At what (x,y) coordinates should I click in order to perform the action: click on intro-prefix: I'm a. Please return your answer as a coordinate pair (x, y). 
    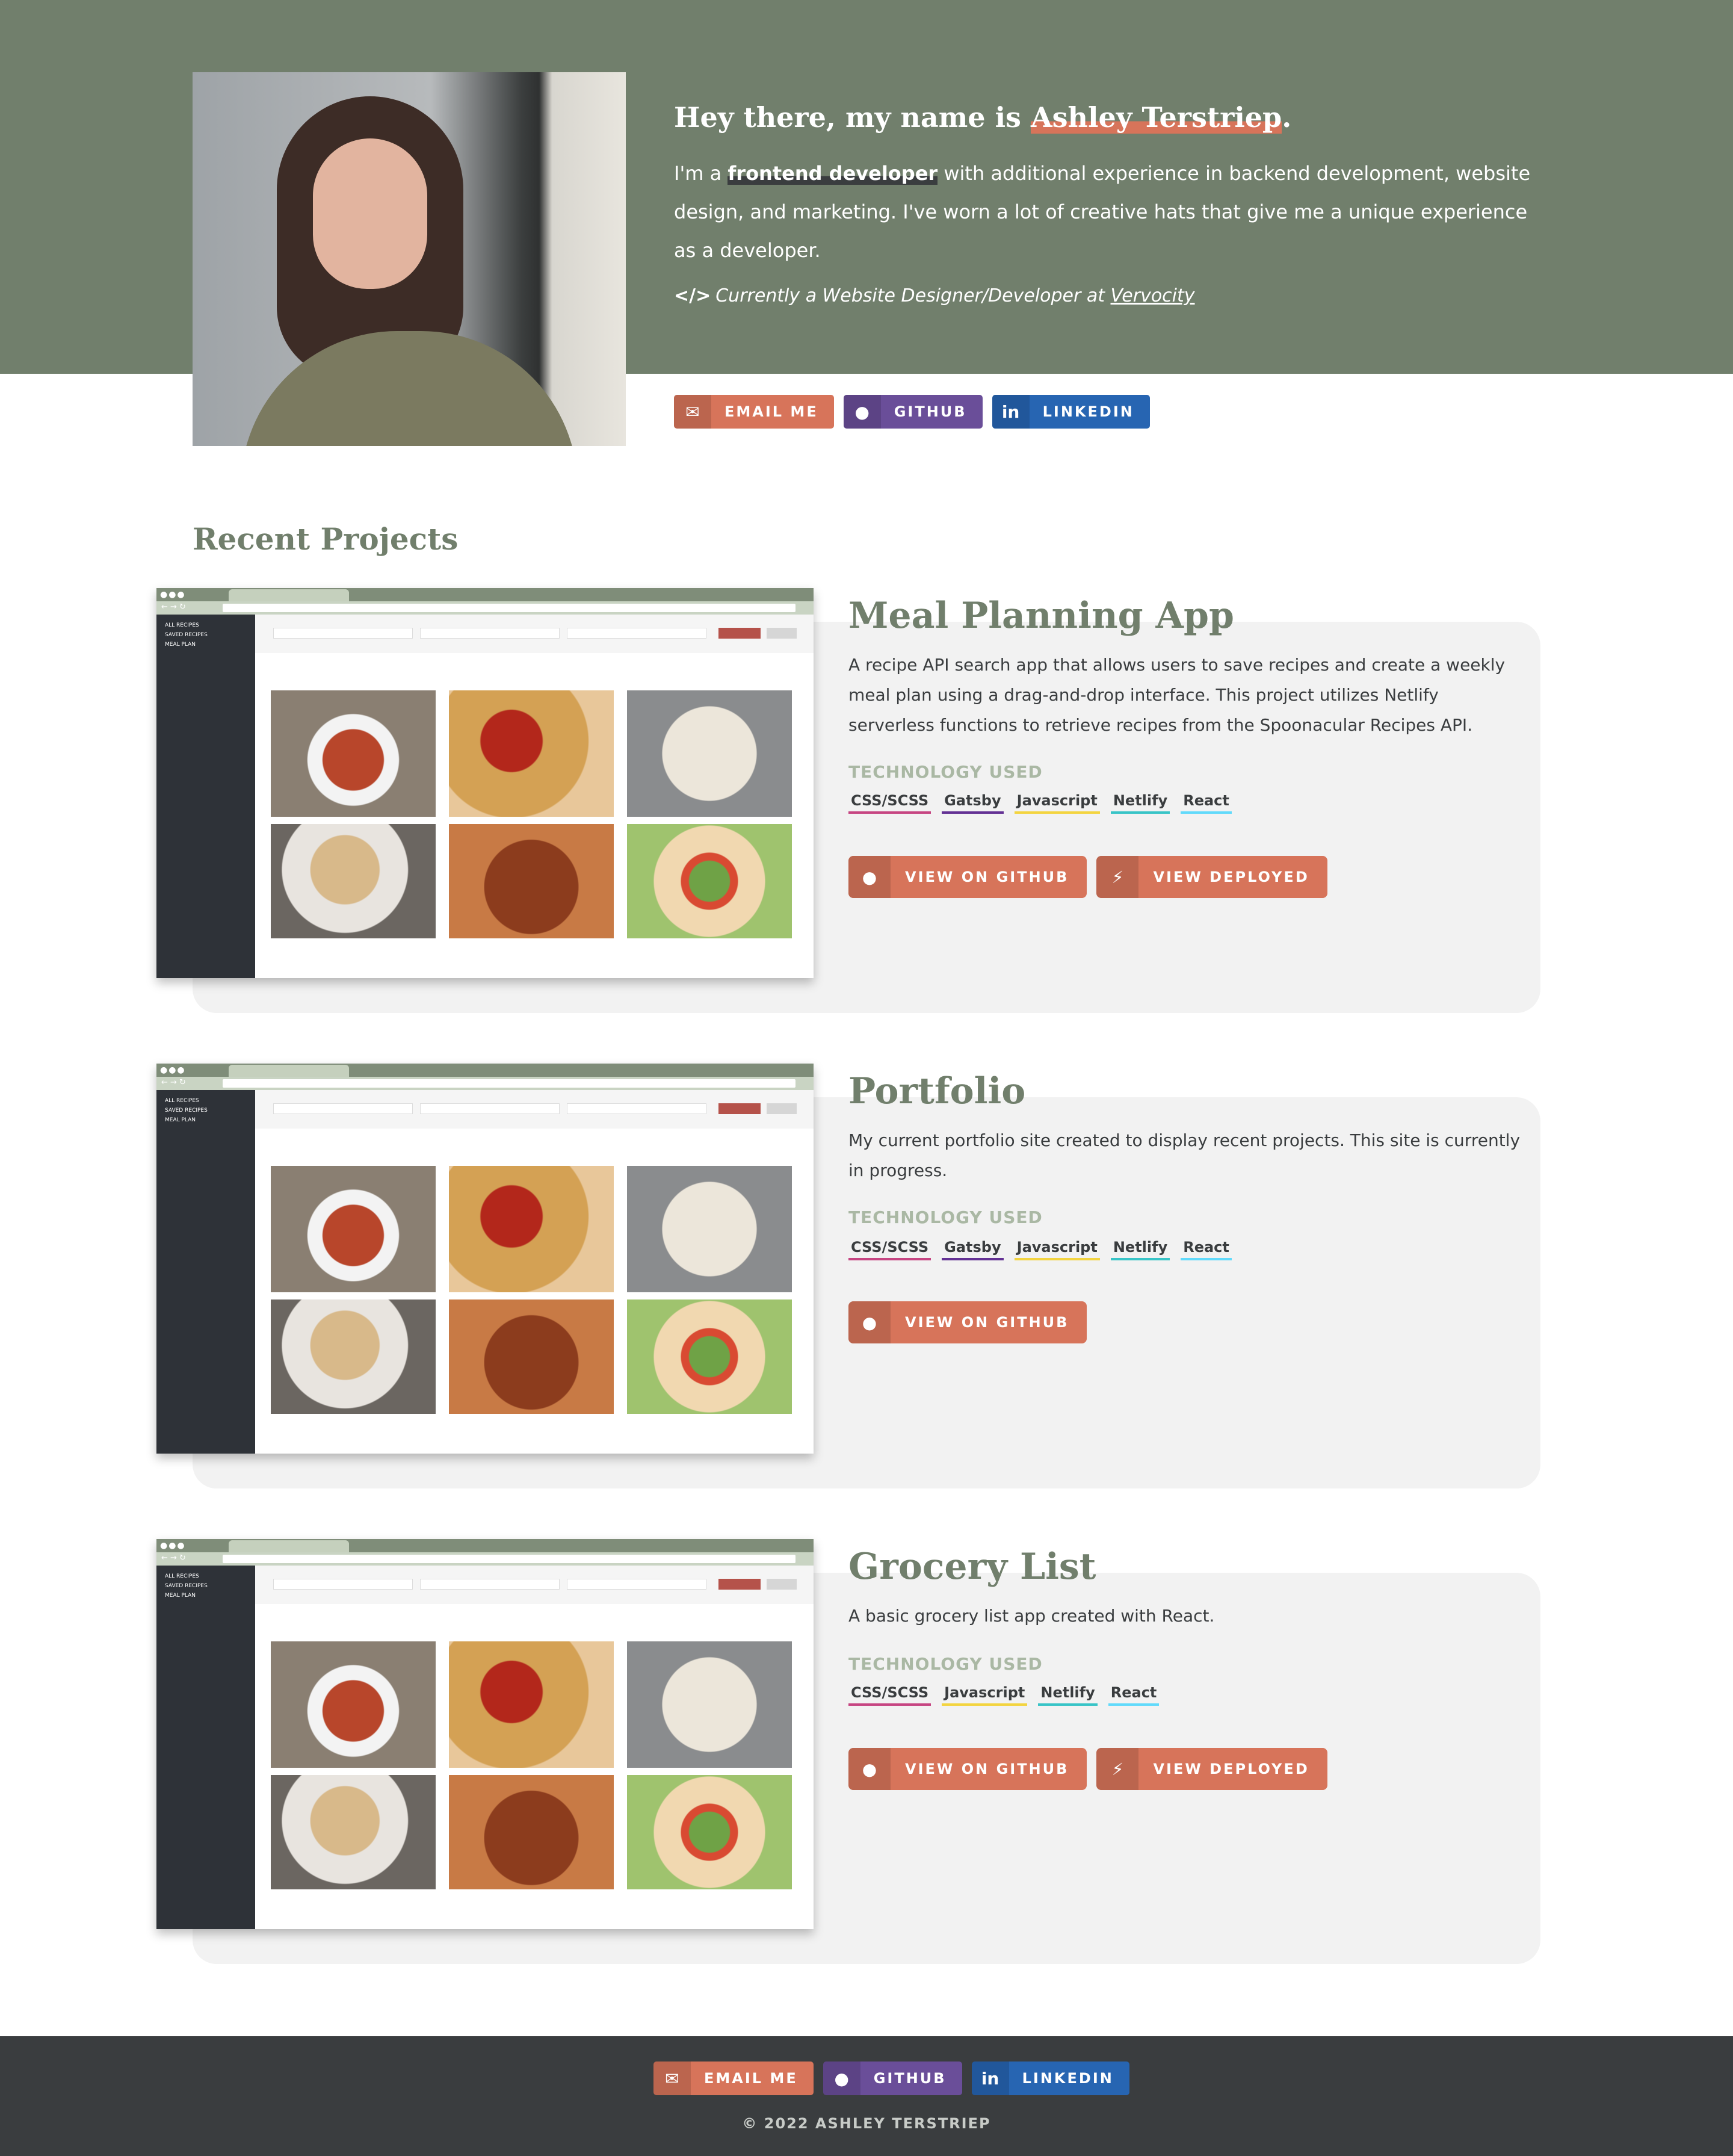
    Looking at the image, I should click on (701, 174).